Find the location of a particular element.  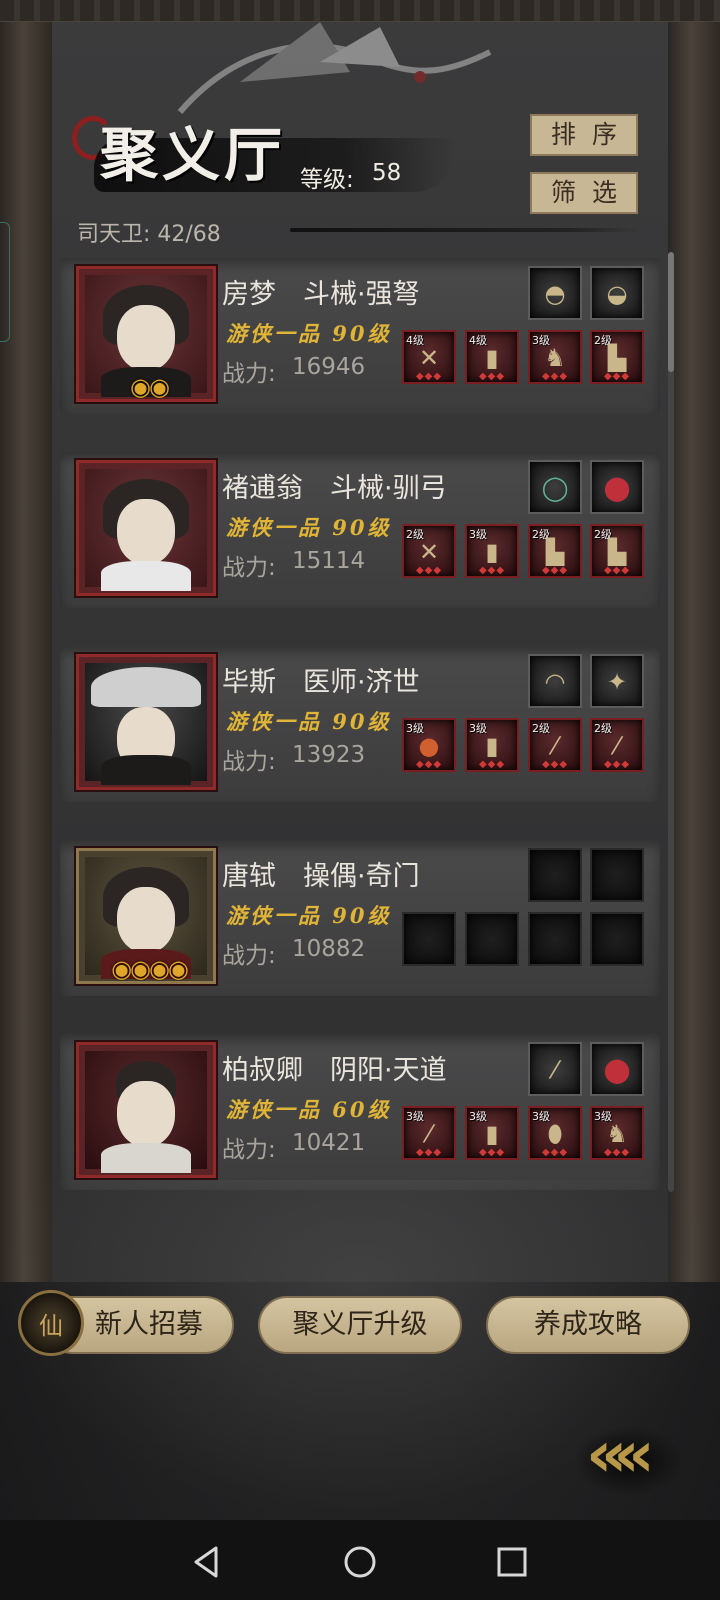

header-underline is located at coordinates (465, 230).